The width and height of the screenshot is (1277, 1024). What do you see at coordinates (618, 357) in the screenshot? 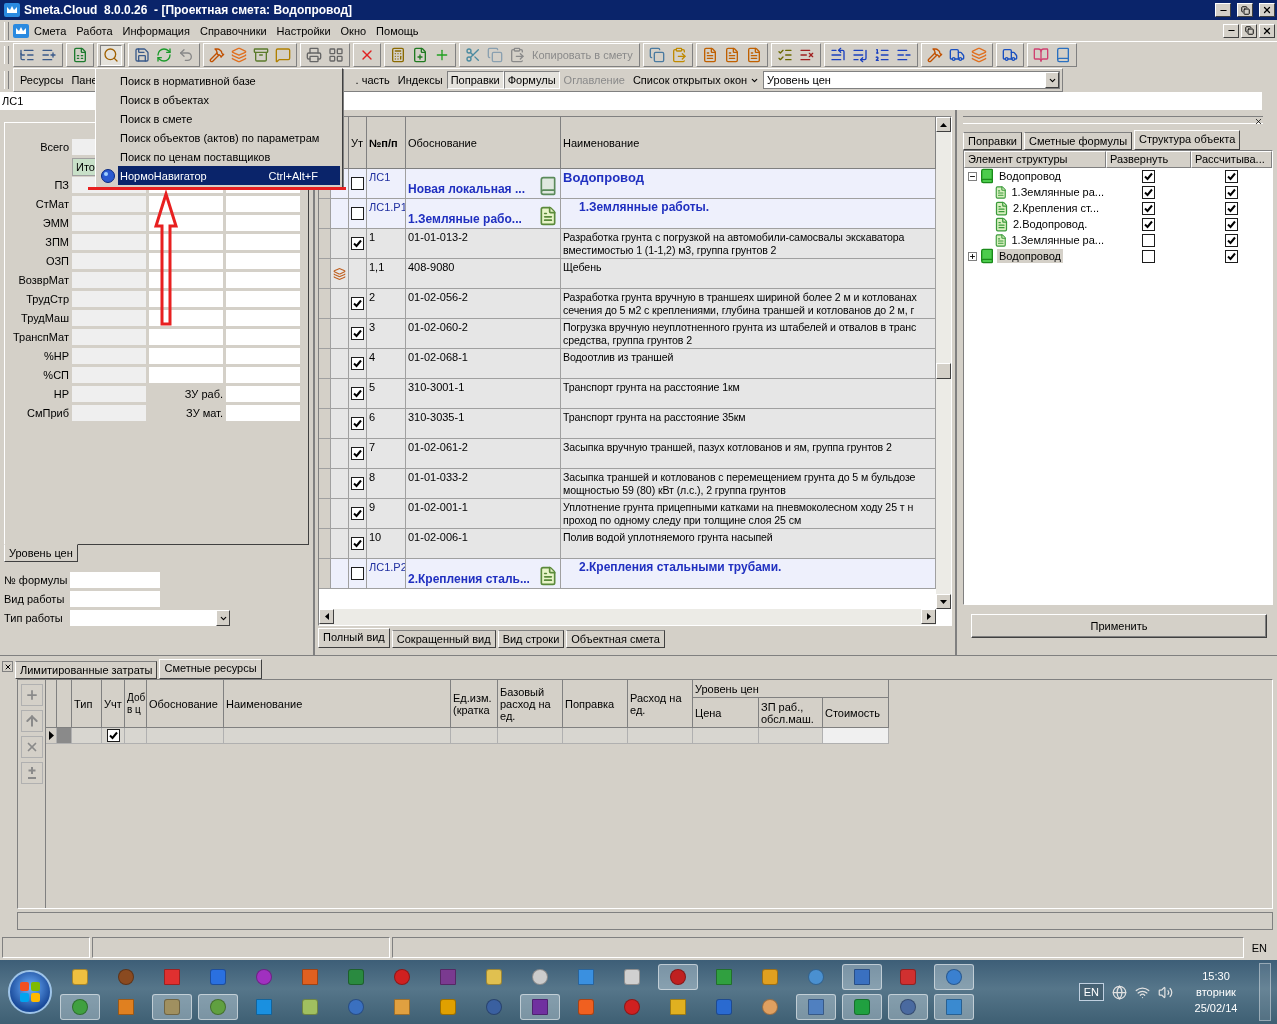
I see `work-name: Водоотлив из траншей` at bounding box center [618, 357].